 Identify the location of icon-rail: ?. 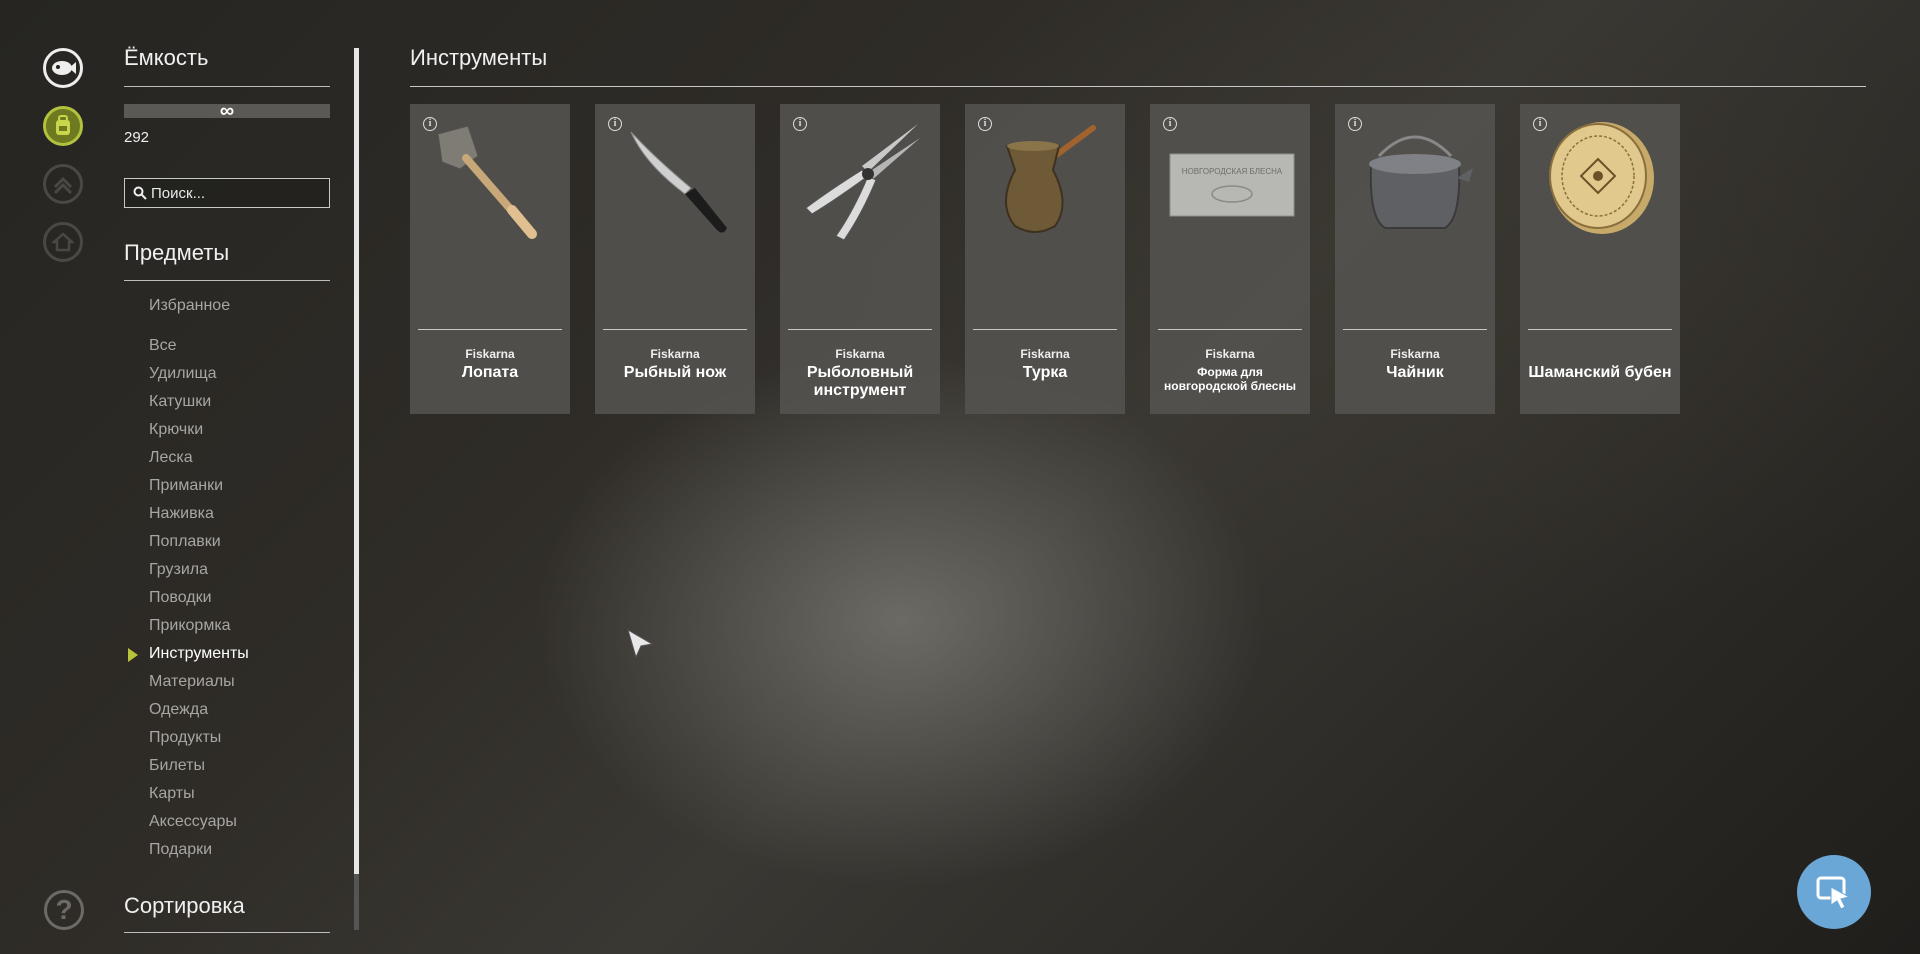
(60, 477).